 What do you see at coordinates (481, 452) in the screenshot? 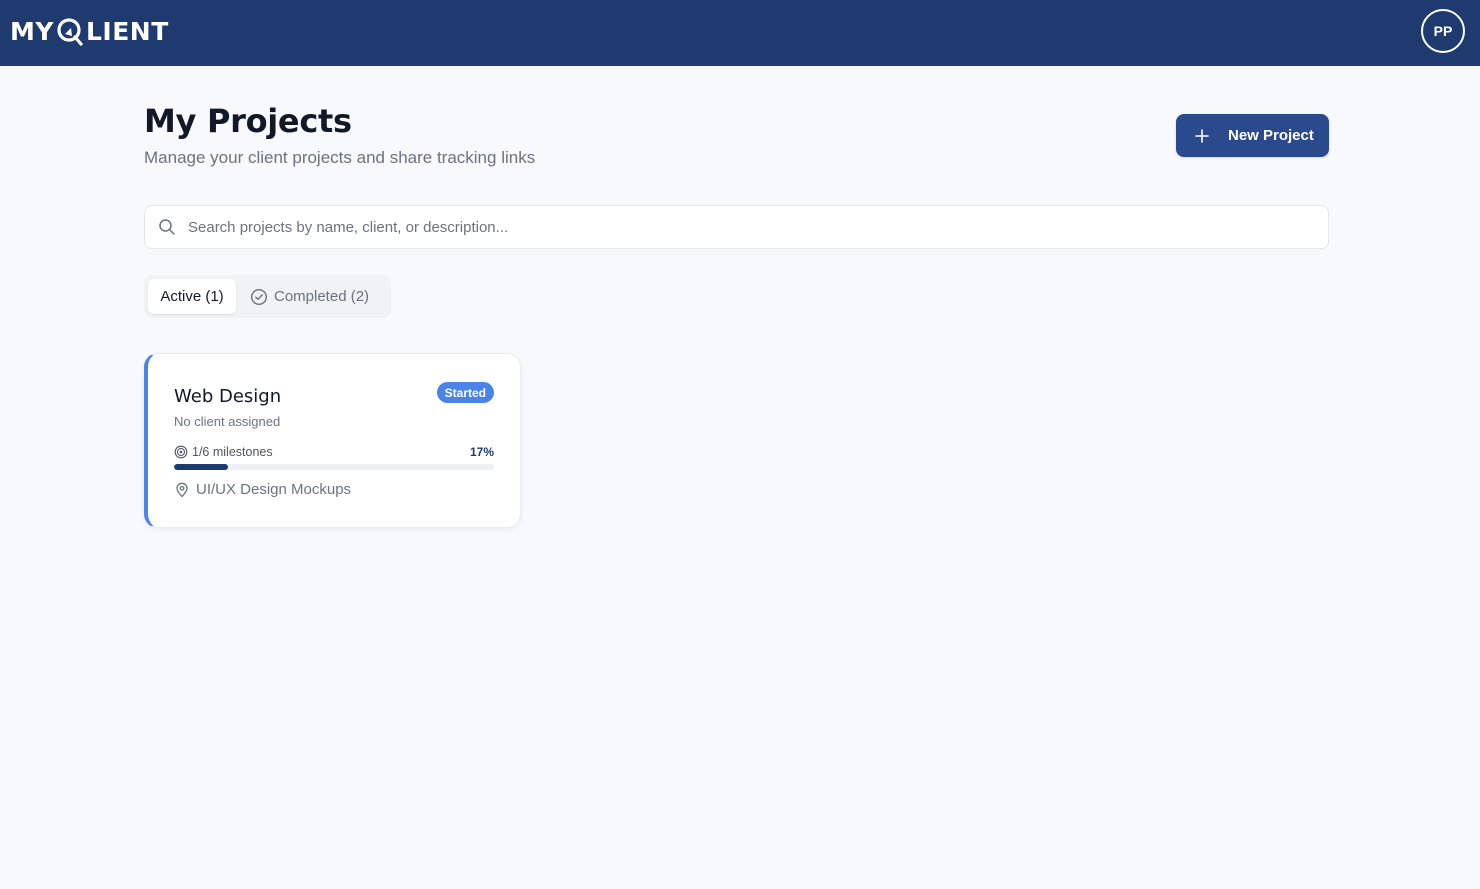
I see `progress-percent: 17%` at bounding box center [481, 452].